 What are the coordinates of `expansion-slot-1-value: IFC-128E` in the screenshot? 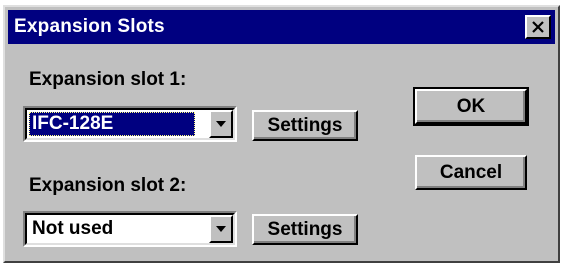 It's located at (112, 124).